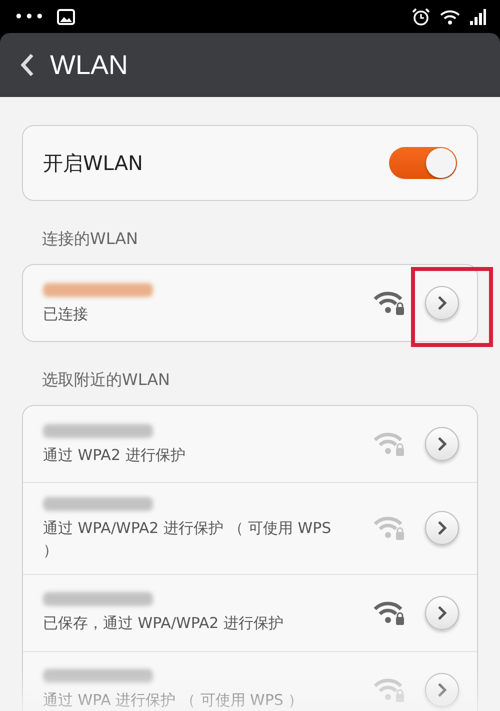 The image size is (500, 711). I want to click on section-label: 连接的WLAN, so click(91, 239).